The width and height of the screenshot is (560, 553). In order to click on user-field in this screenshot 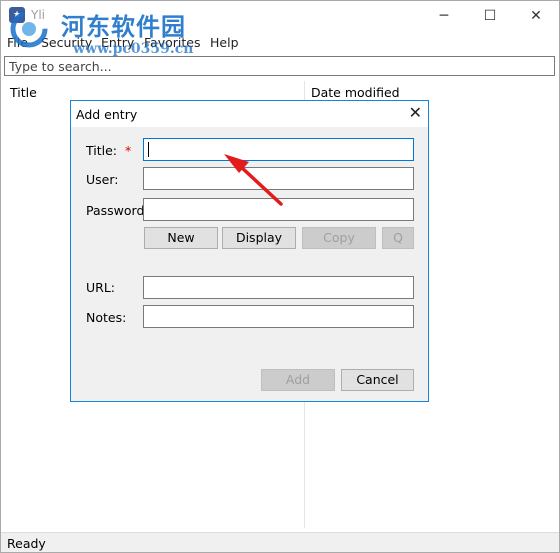, I will do `click(278, 178)`.